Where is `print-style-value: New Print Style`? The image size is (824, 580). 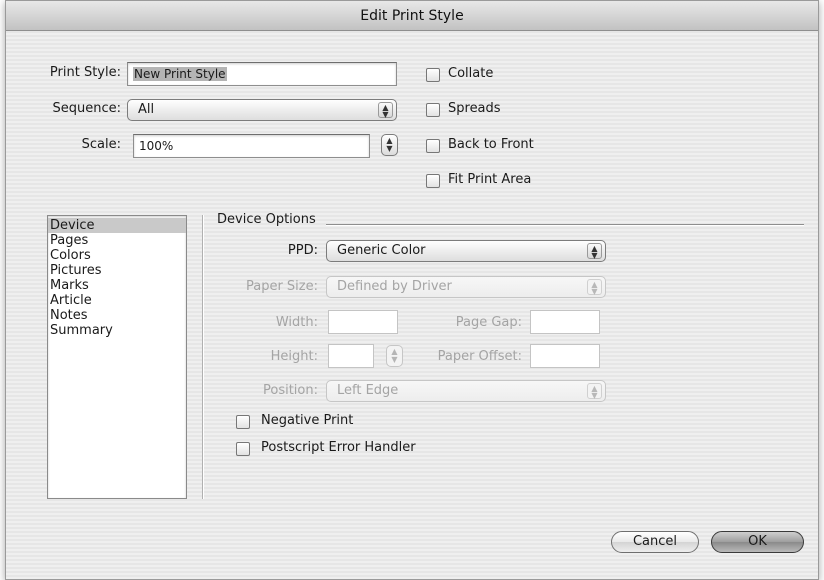 print-style-value: New Print Style is located at coordinates (180, 74).